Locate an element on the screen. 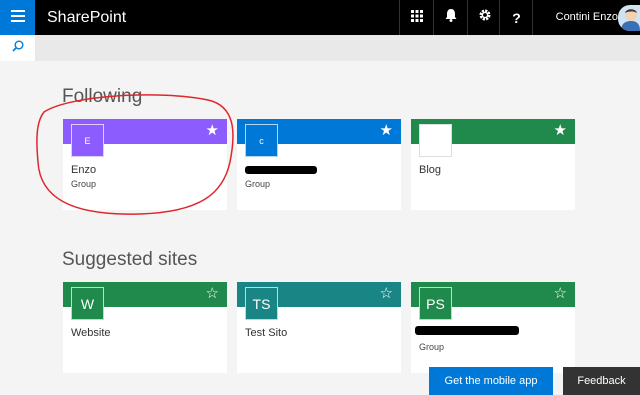  settings-button is located at coordinates (484, 17).